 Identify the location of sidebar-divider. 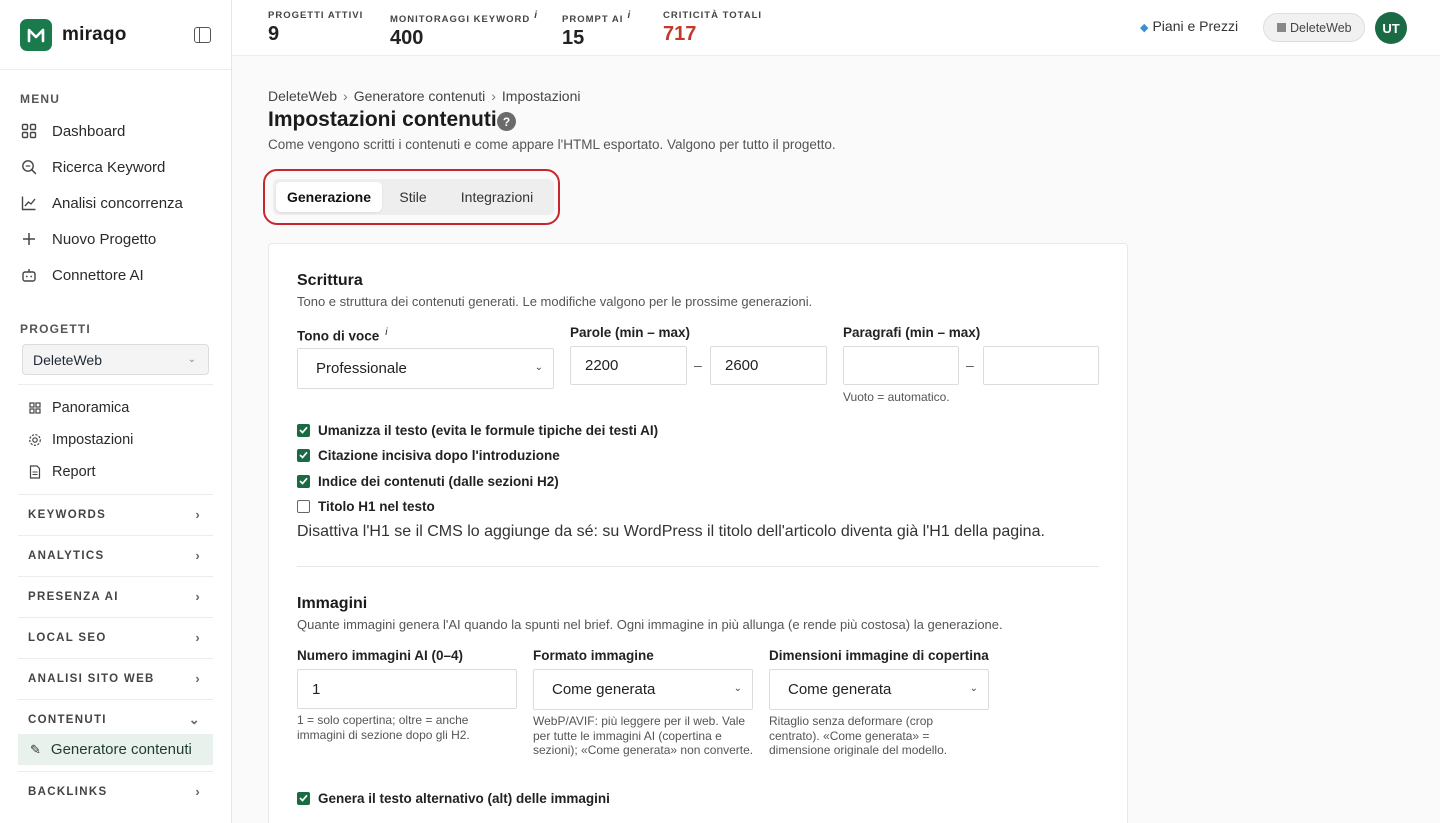
(115, 384).